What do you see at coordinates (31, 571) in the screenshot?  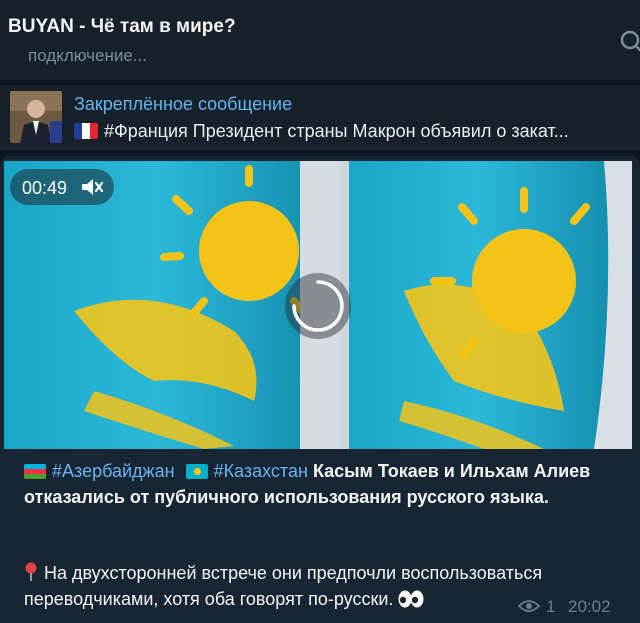 I see `pushpin-emoji-icon` at bounding box center [31, 571].